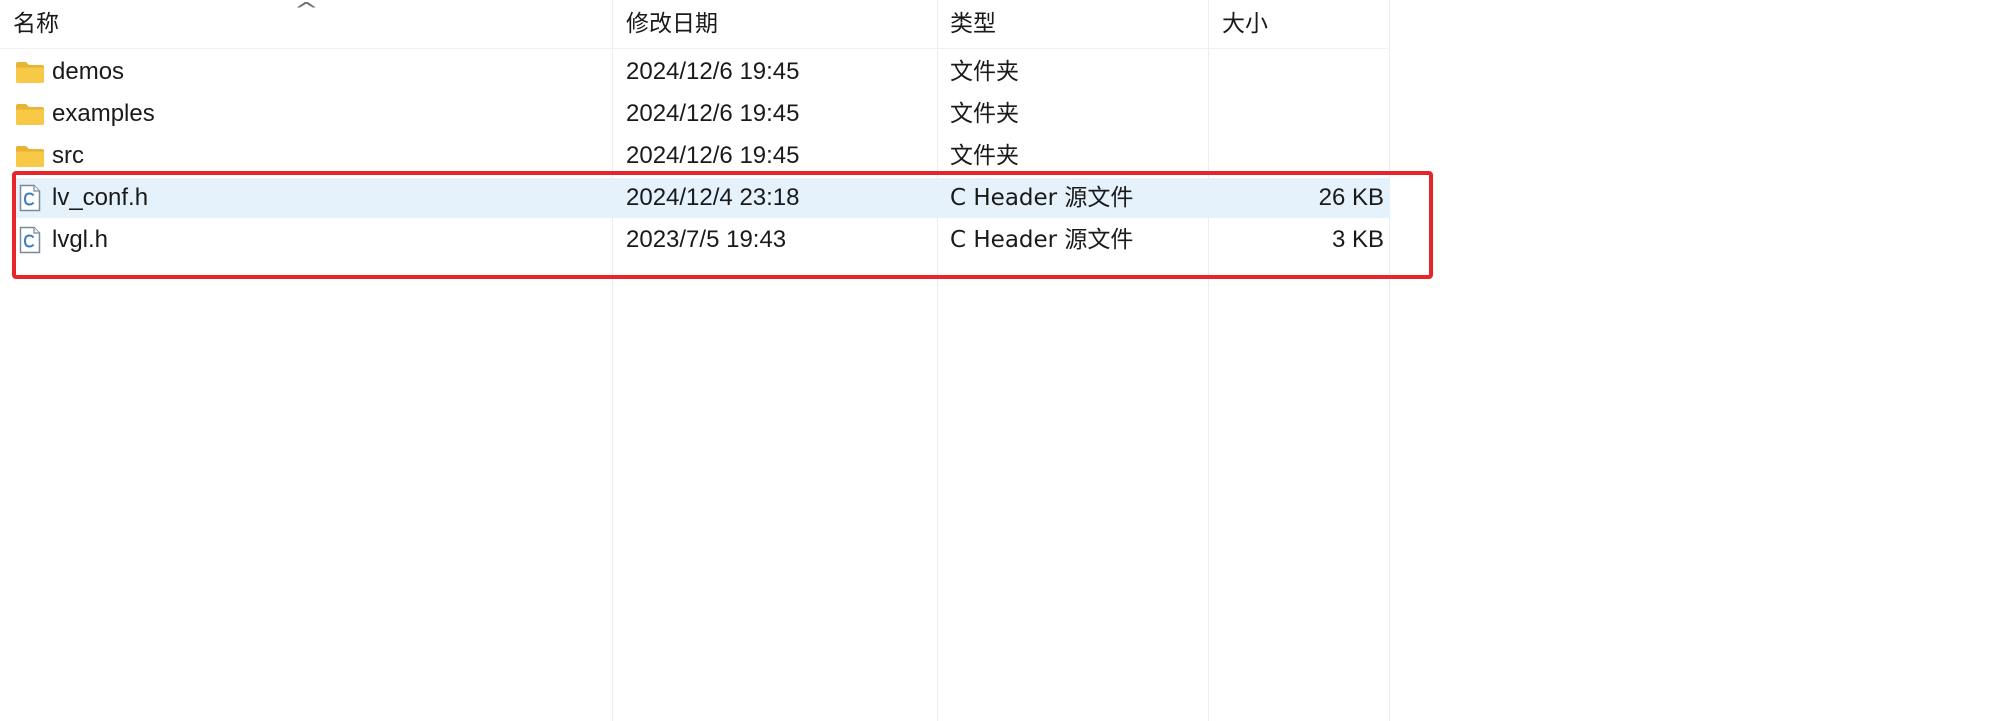 The height and width of the screenshot is (721, 1993). I want to click on red-highlight-box, so click(722, 225).